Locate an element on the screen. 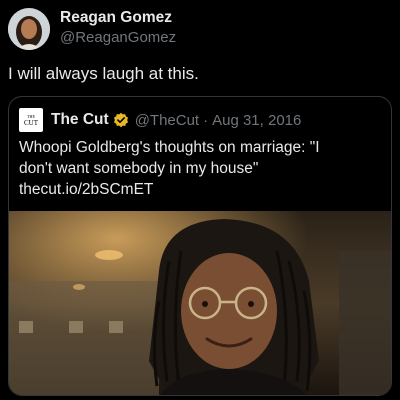 The width and height of the screenshot is (400, 400). quoted-tweet-header: THE CUT The Cut @TheCut · Aug 31, 2016 is located at coordinates (160, 120).